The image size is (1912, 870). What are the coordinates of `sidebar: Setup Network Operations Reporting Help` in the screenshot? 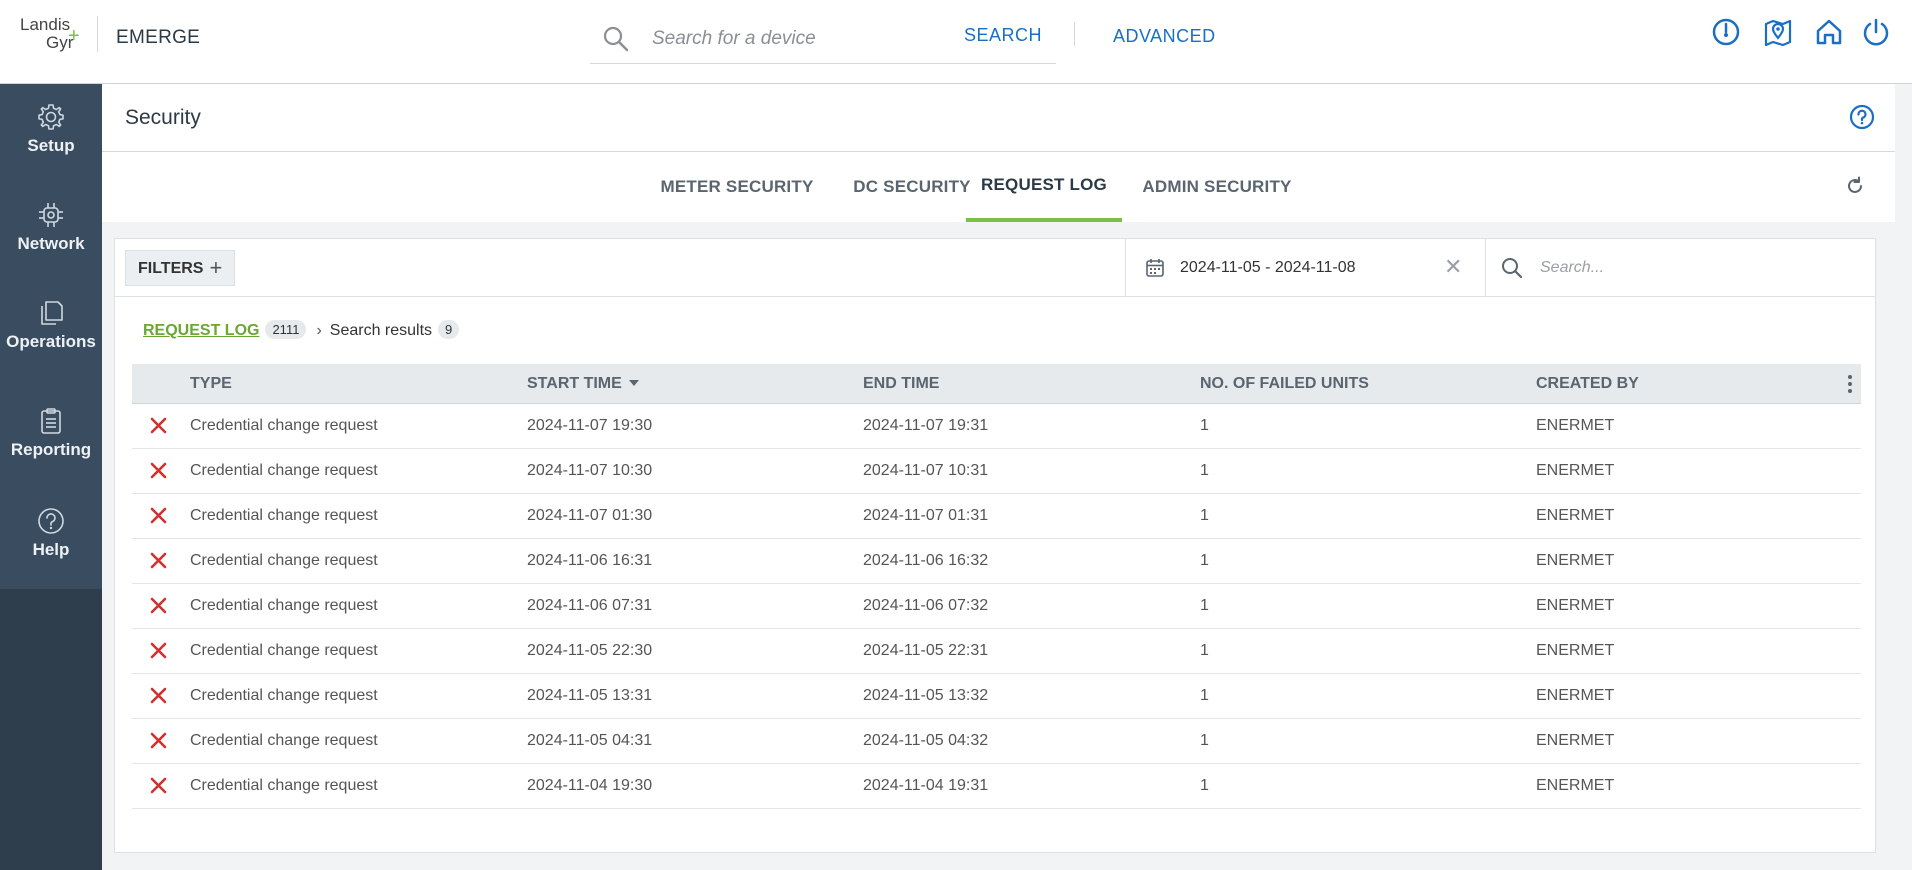 It's located at (51, 477).